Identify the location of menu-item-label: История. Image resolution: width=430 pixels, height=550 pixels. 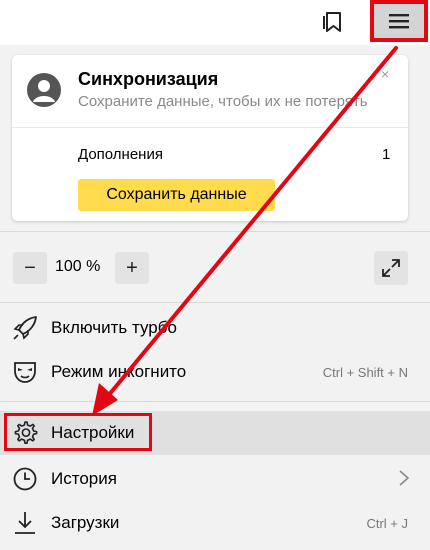
(84, 478).